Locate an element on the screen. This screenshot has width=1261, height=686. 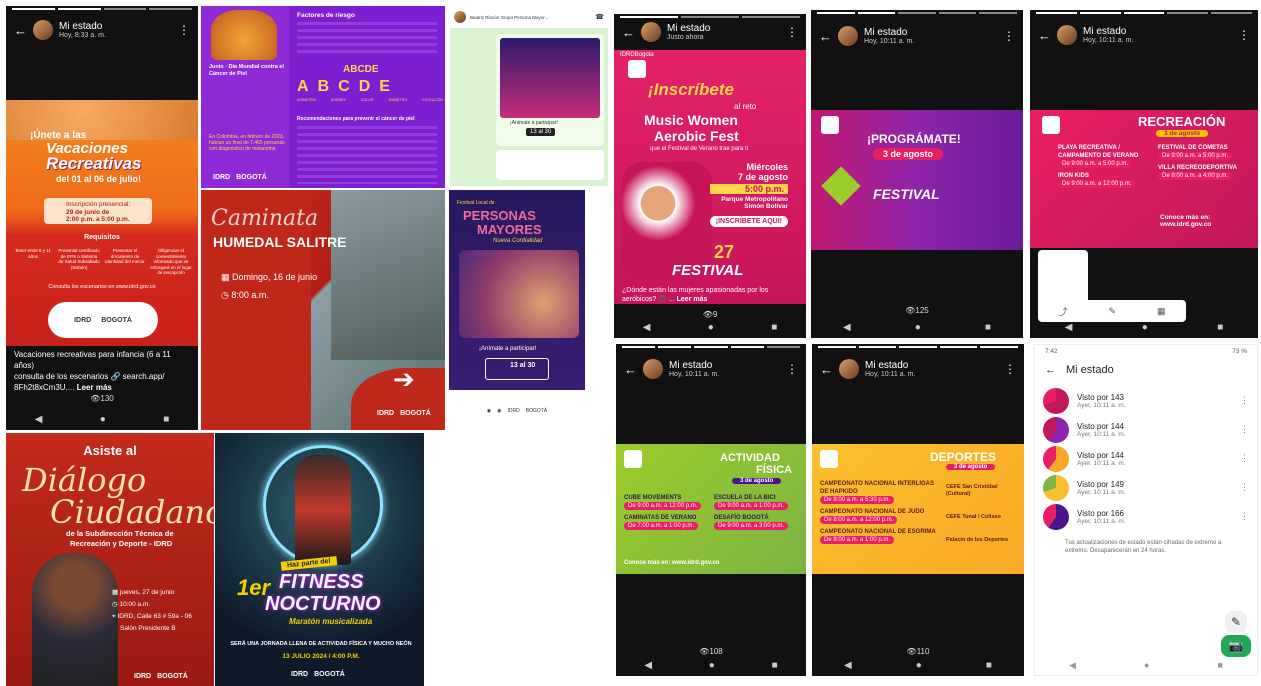
call-icon: ☎ is located at coordinates (599, 17).